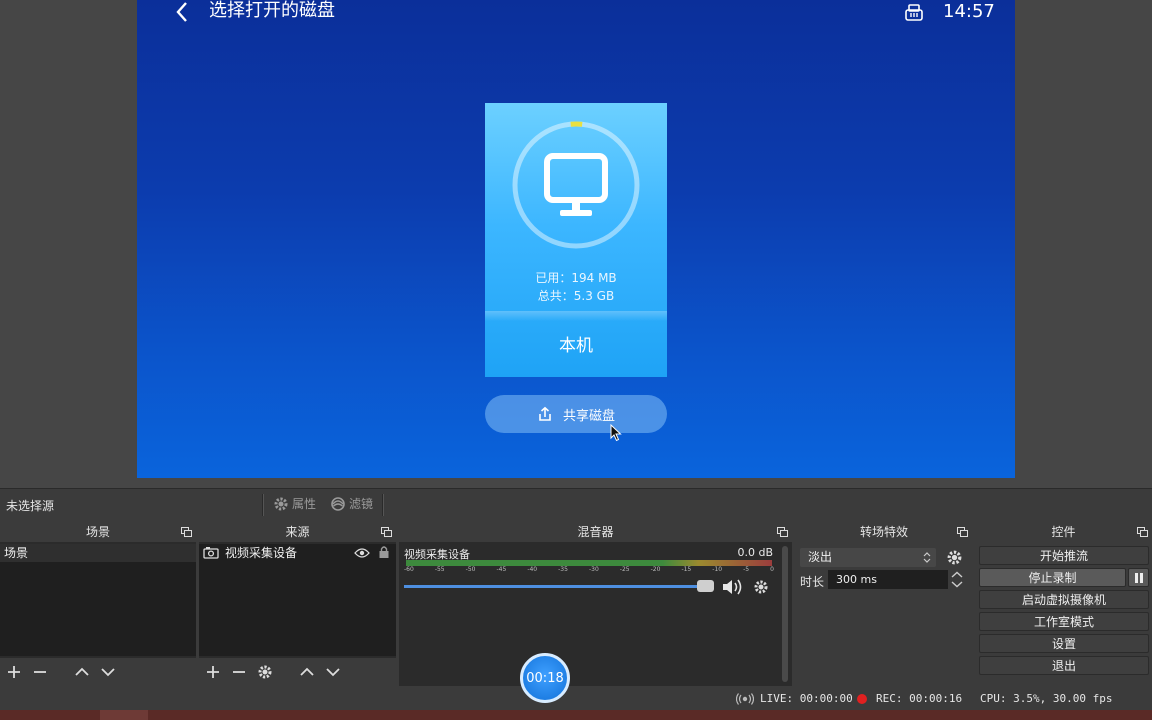  Describe the element at coordinates (470, 569) in the screenshot. I see `meter-tick-label: -50` at that location.